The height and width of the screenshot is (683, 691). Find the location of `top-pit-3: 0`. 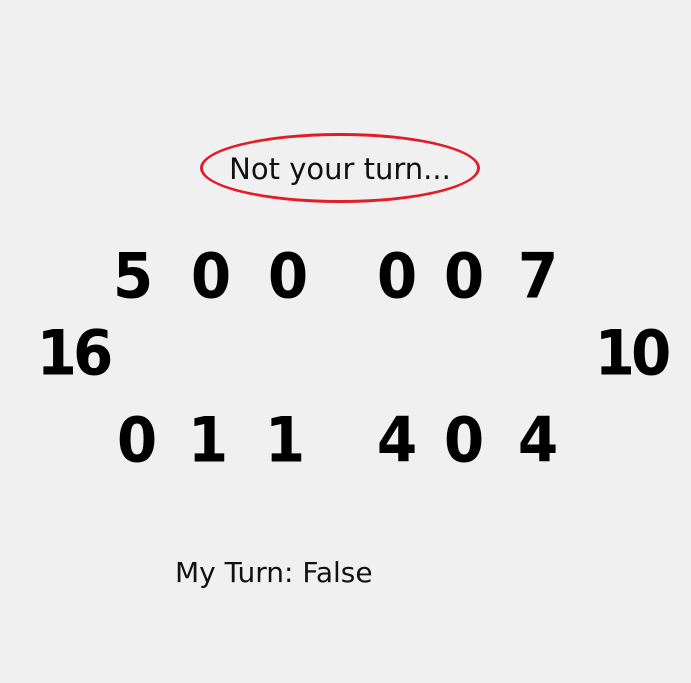

top-pit-3: 0 is located at coordinates (288, 276).